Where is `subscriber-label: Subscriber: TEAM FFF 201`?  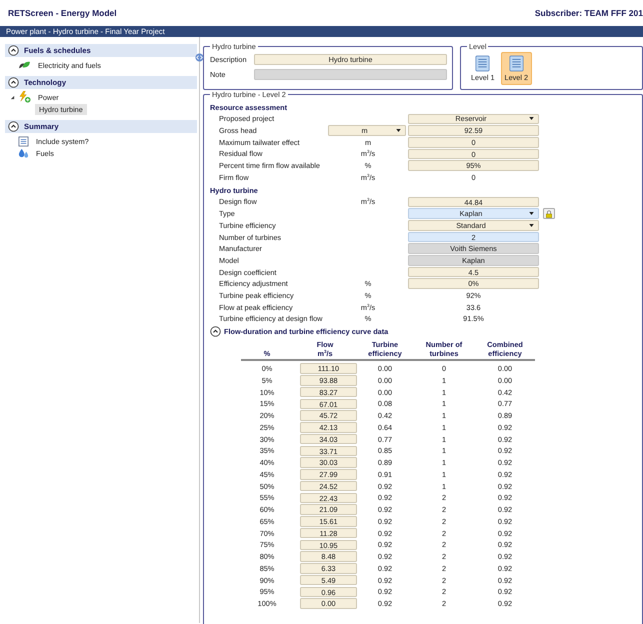
subscriber-label: Subscriber: TEAM FFF 201 is located at coordinates (588, 13).